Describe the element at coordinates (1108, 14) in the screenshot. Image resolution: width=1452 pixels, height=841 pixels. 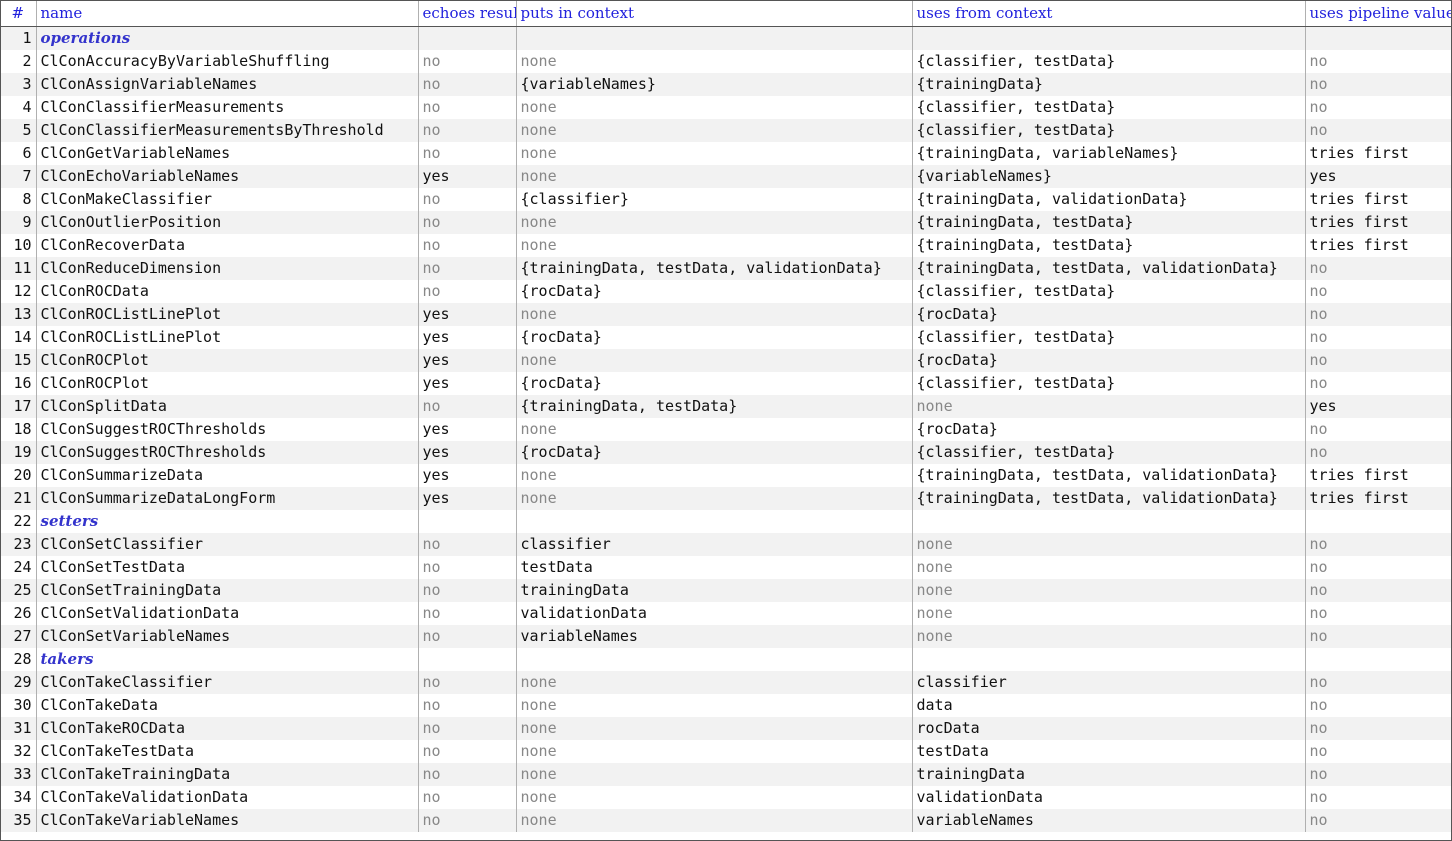
I see `column-header-uses-from-context: uses from context` at that location.